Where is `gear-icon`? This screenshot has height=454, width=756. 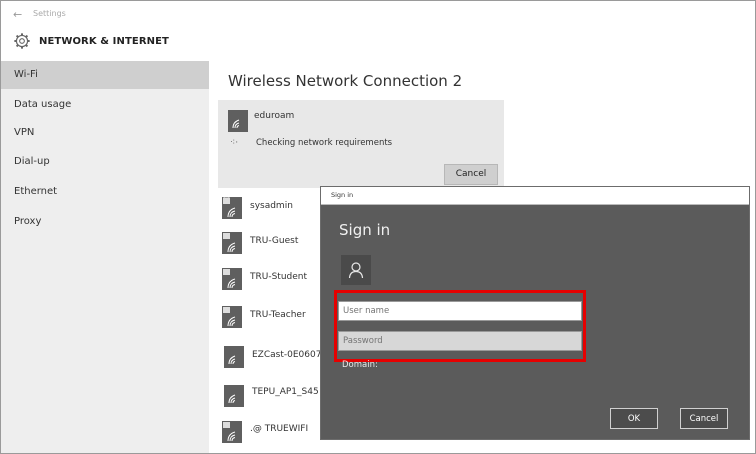
gear-icon is located at coordinates (22, 41).